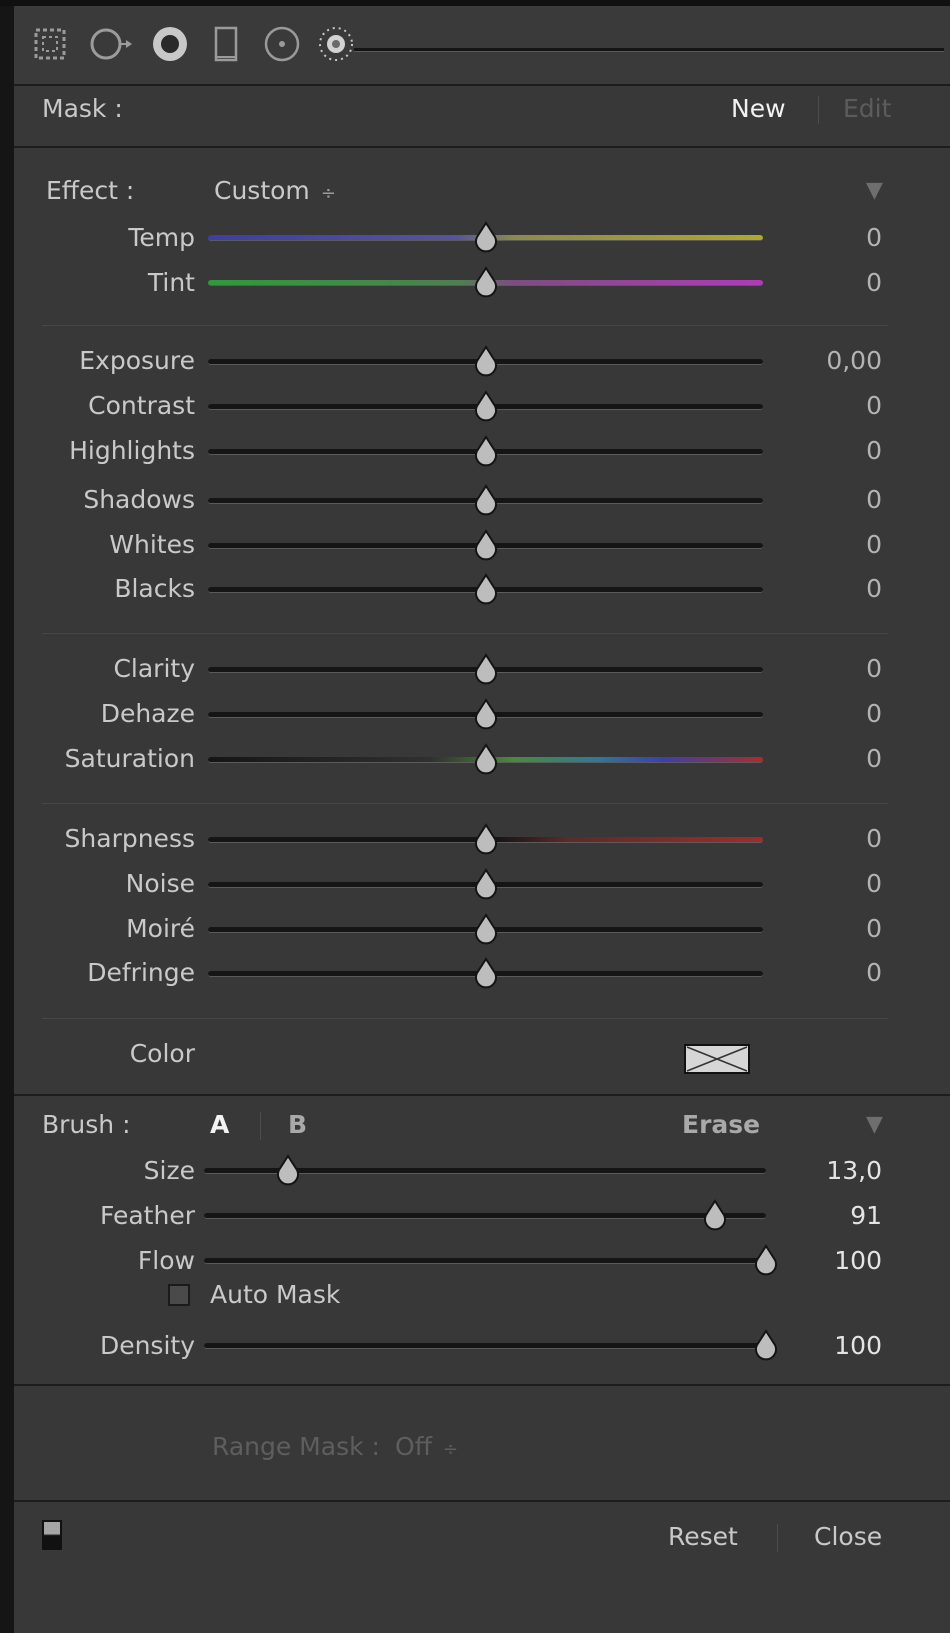 The width and height of the screenshot is (950, 1633). Describe the element at coordinates (288, 1170) in the screenshot. I see `size-slider-thumb` at that location.